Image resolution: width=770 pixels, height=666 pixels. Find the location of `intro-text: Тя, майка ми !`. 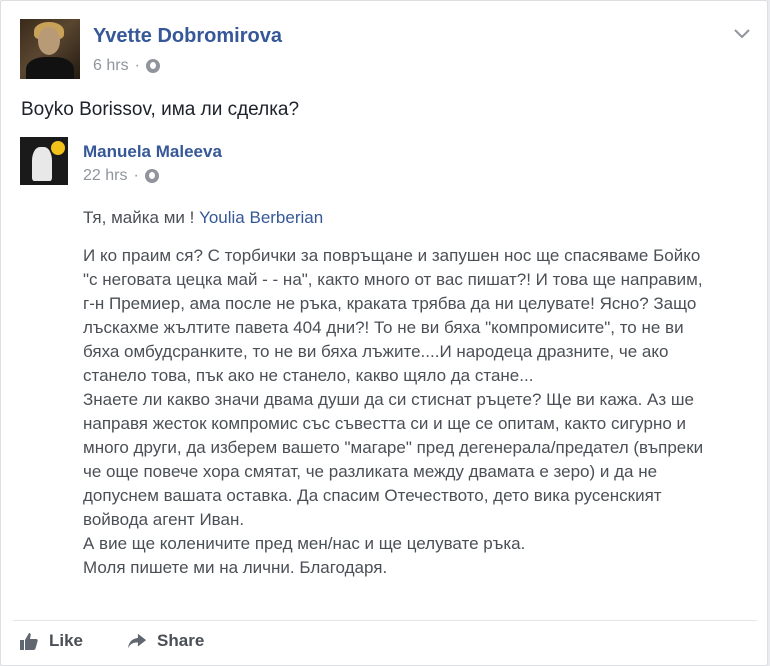

intro-text: Тя, майка ми ! is located at coordinates (141, 217).